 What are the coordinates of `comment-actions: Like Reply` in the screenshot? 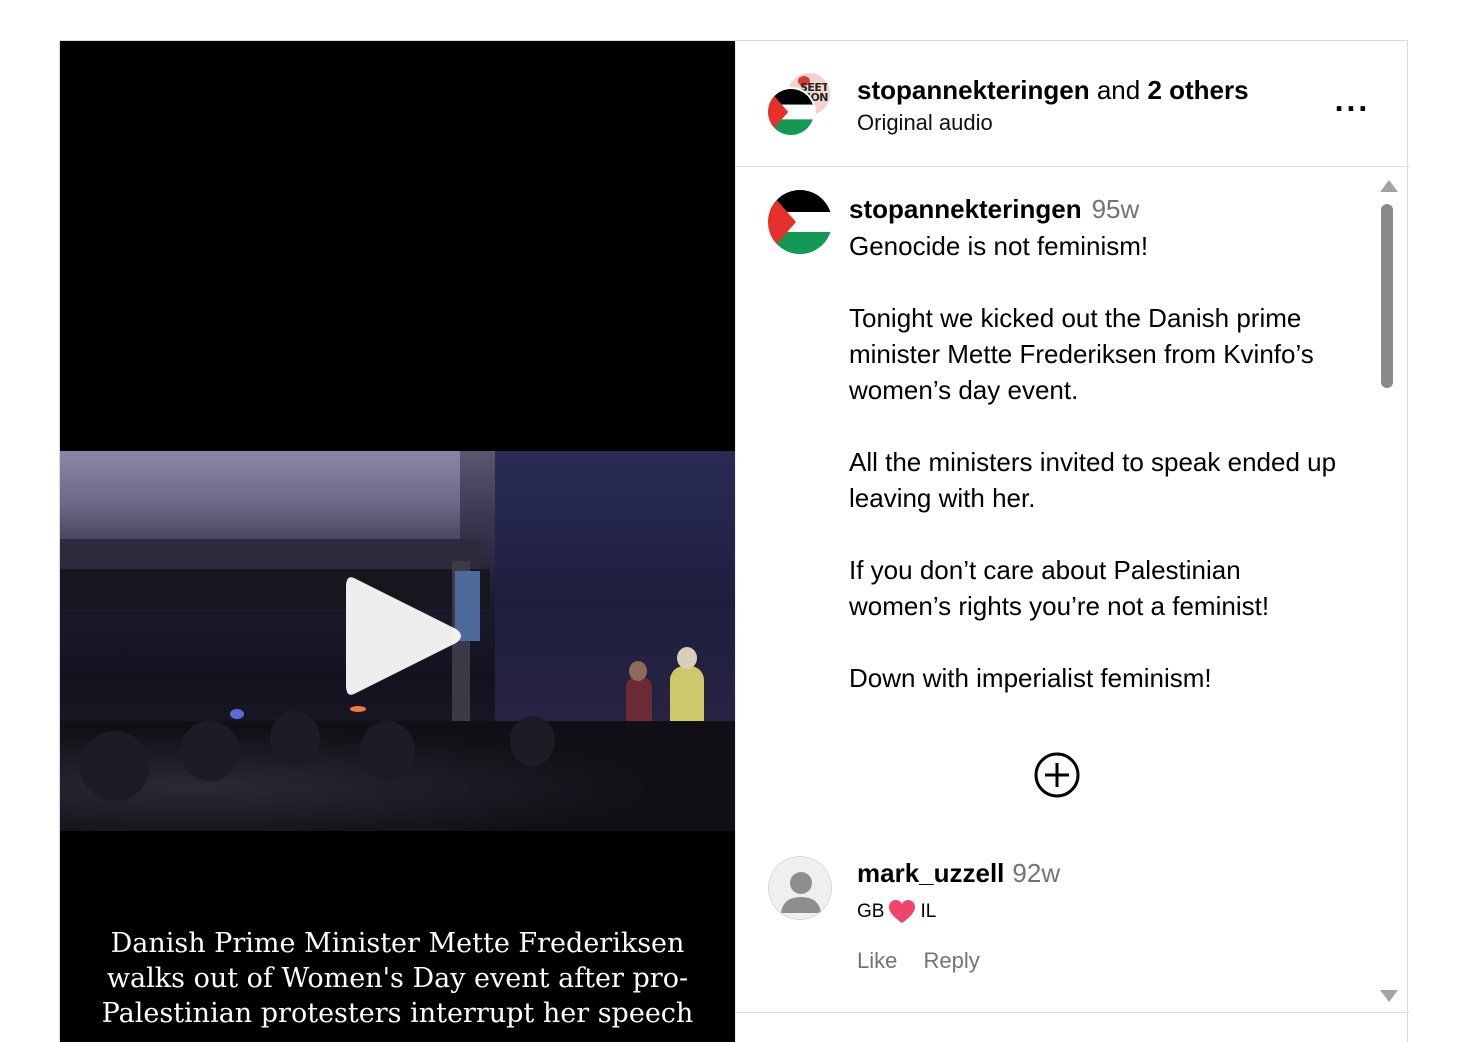 It's located at (928, 961).